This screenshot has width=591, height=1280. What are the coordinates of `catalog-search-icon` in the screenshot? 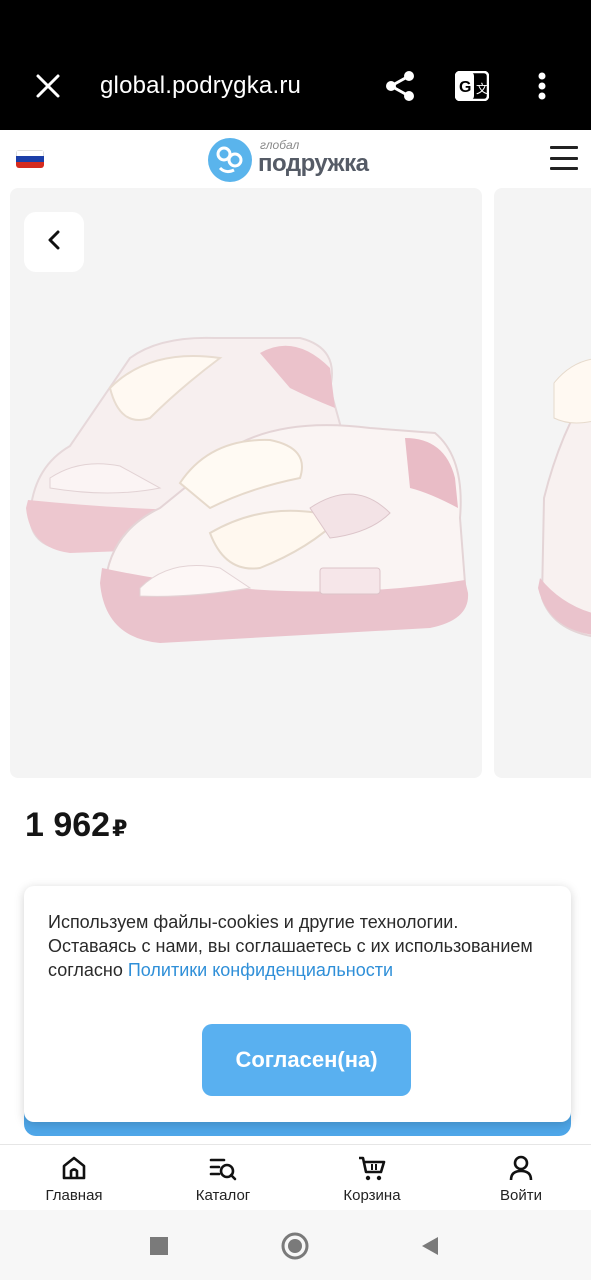 It's located at (223, 1168).